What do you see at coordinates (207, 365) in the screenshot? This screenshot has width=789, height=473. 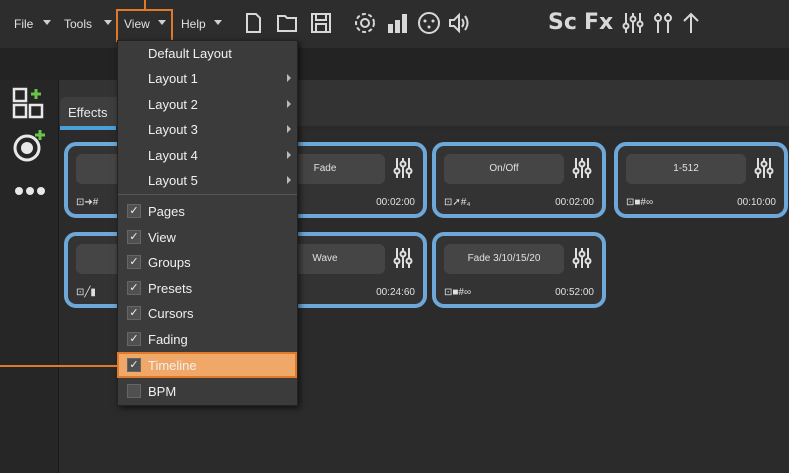 I see `timeline-highlight` at bounding box center [207, 365].